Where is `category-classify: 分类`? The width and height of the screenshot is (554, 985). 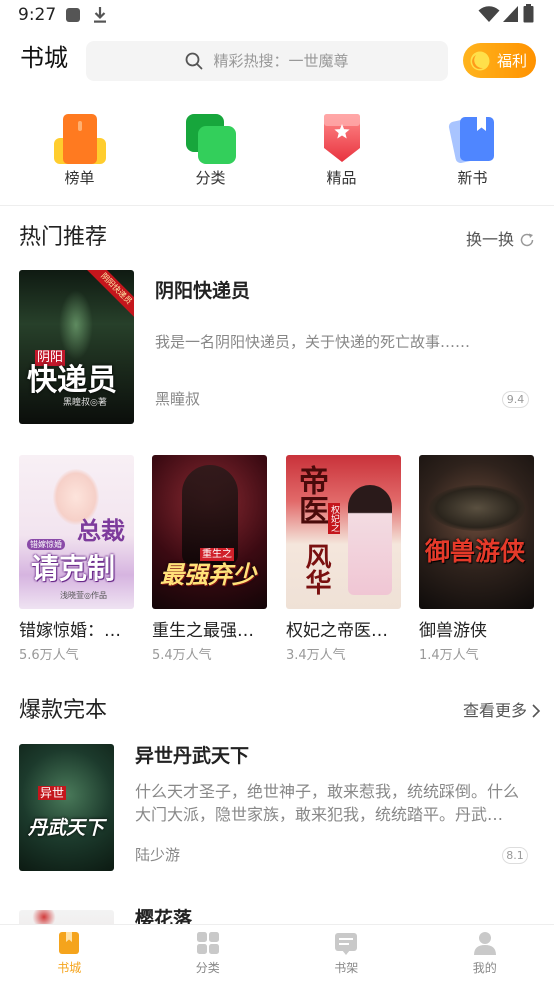
category-classify: 分类 is located at coordinates (210, 150).